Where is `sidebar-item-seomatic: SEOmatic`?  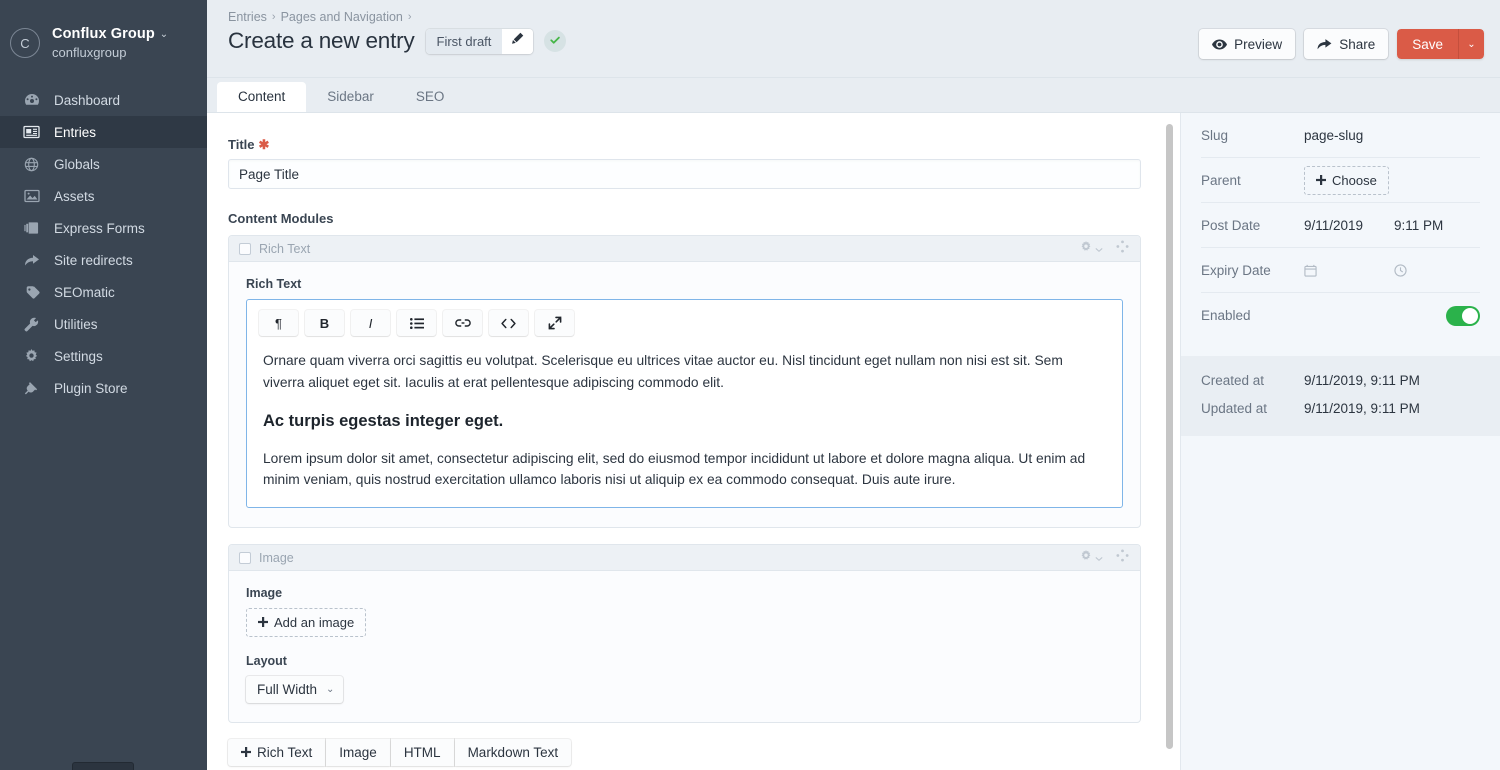
sidebar-item-seomatic: SEOmatic is located at coordinates (103, 292).